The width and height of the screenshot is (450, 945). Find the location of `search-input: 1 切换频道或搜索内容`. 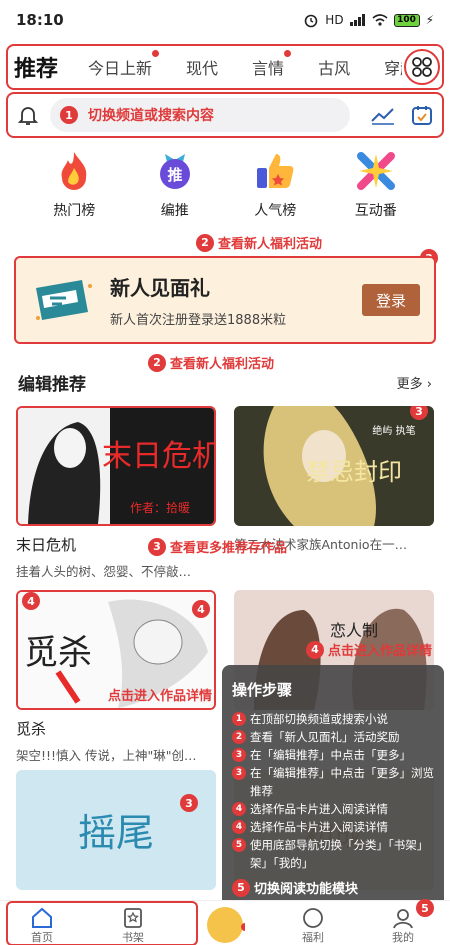

search-input: 1 切换频道或搜索内容 is located at coordinates (200, 115).